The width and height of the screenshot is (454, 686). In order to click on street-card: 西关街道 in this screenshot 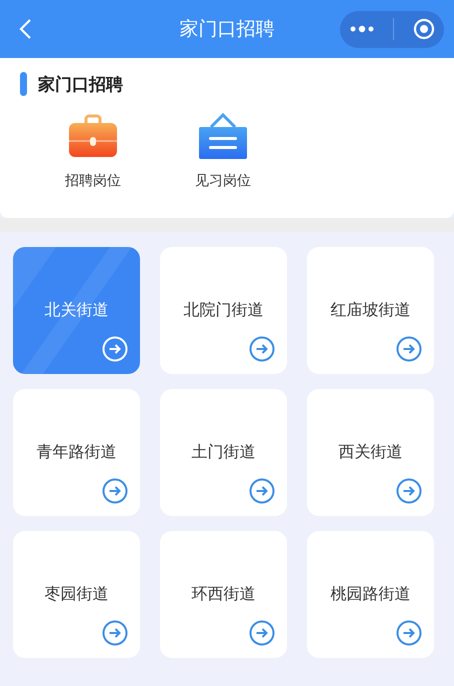, I will do `click(370, 452)`.